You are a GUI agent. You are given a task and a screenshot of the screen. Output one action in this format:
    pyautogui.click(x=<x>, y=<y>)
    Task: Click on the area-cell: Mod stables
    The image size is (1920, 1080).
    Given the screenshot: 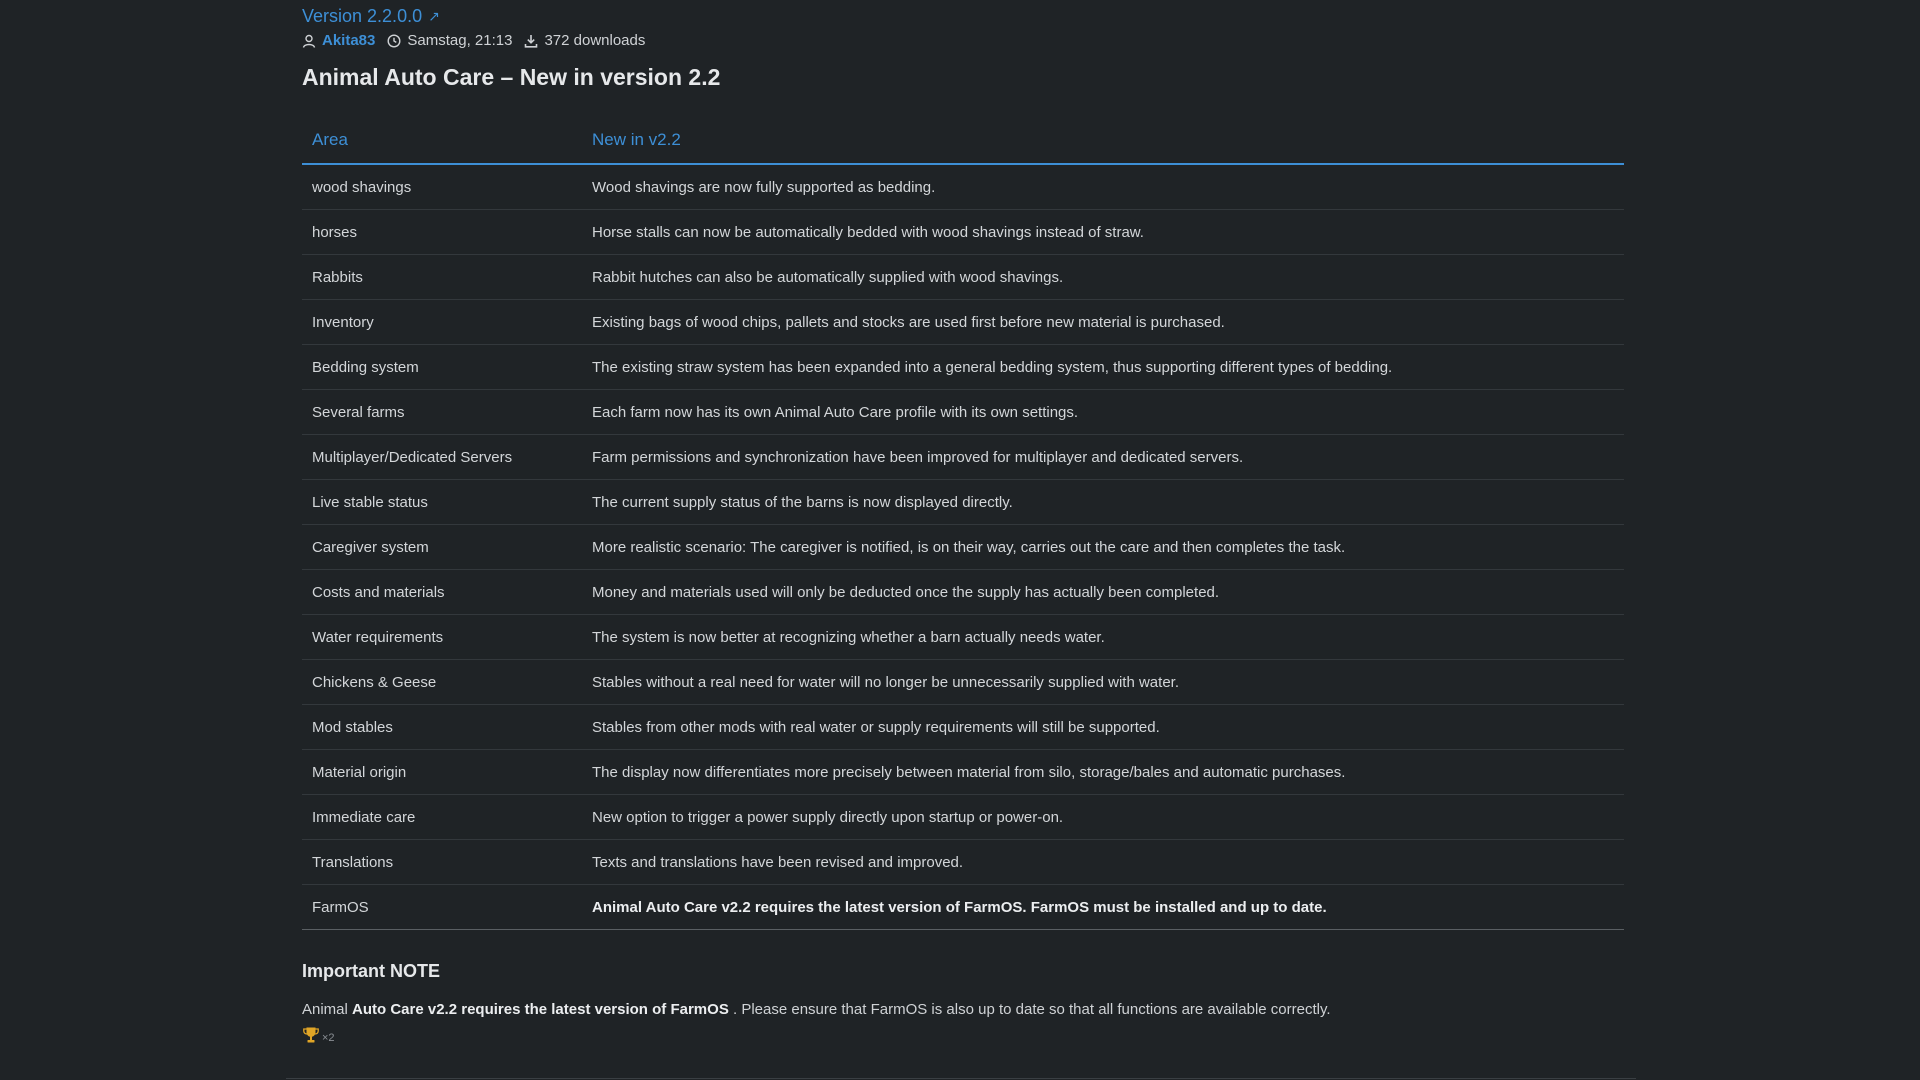 What is the action you would take?
    pyautogui.click(x=442, y=727)
    